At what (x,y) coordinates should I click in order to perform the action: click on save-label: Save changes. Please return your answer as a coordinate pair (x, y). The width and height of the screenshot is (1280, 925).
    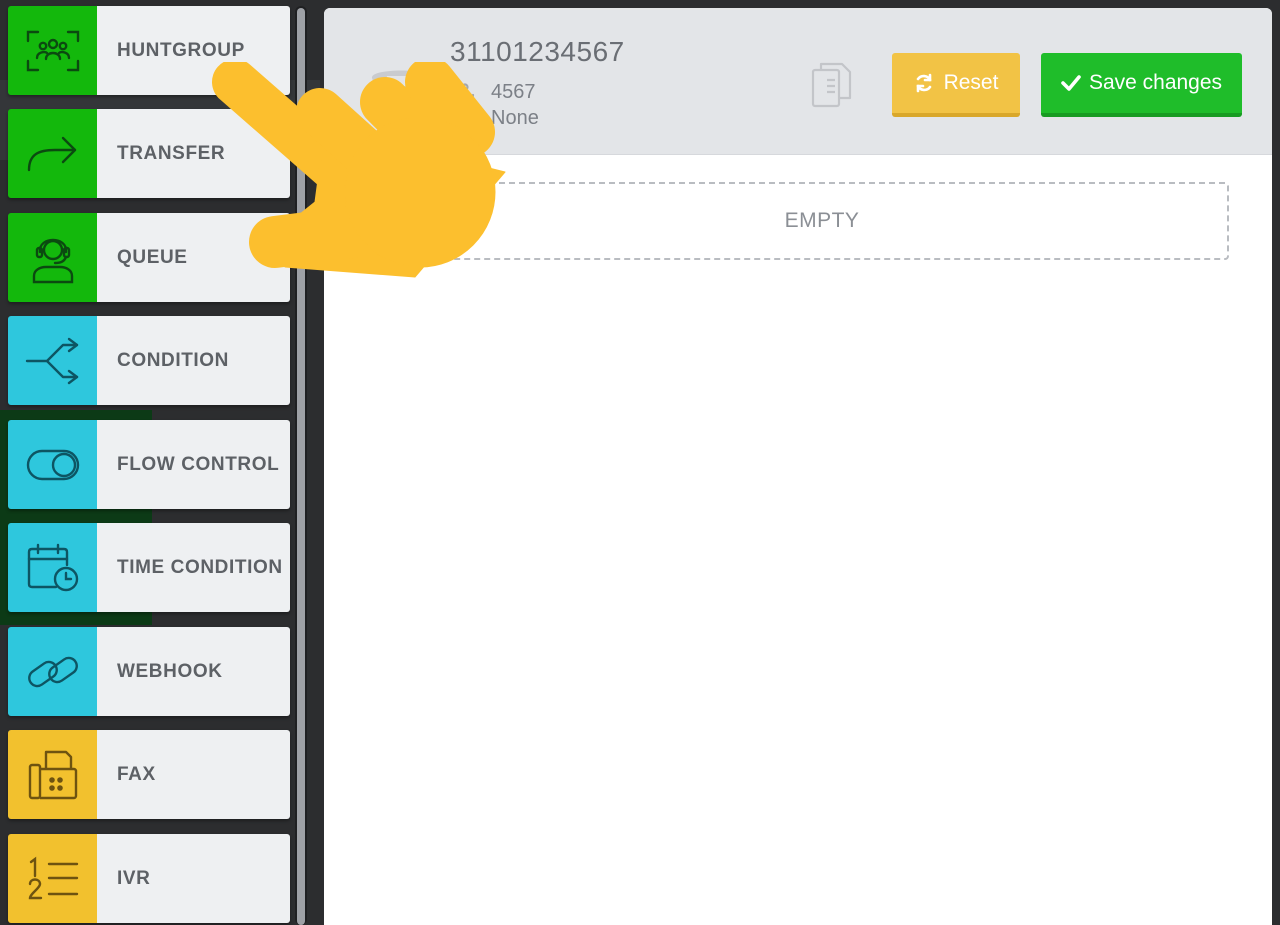
    Looking at the image, I should click on (1155, 82).